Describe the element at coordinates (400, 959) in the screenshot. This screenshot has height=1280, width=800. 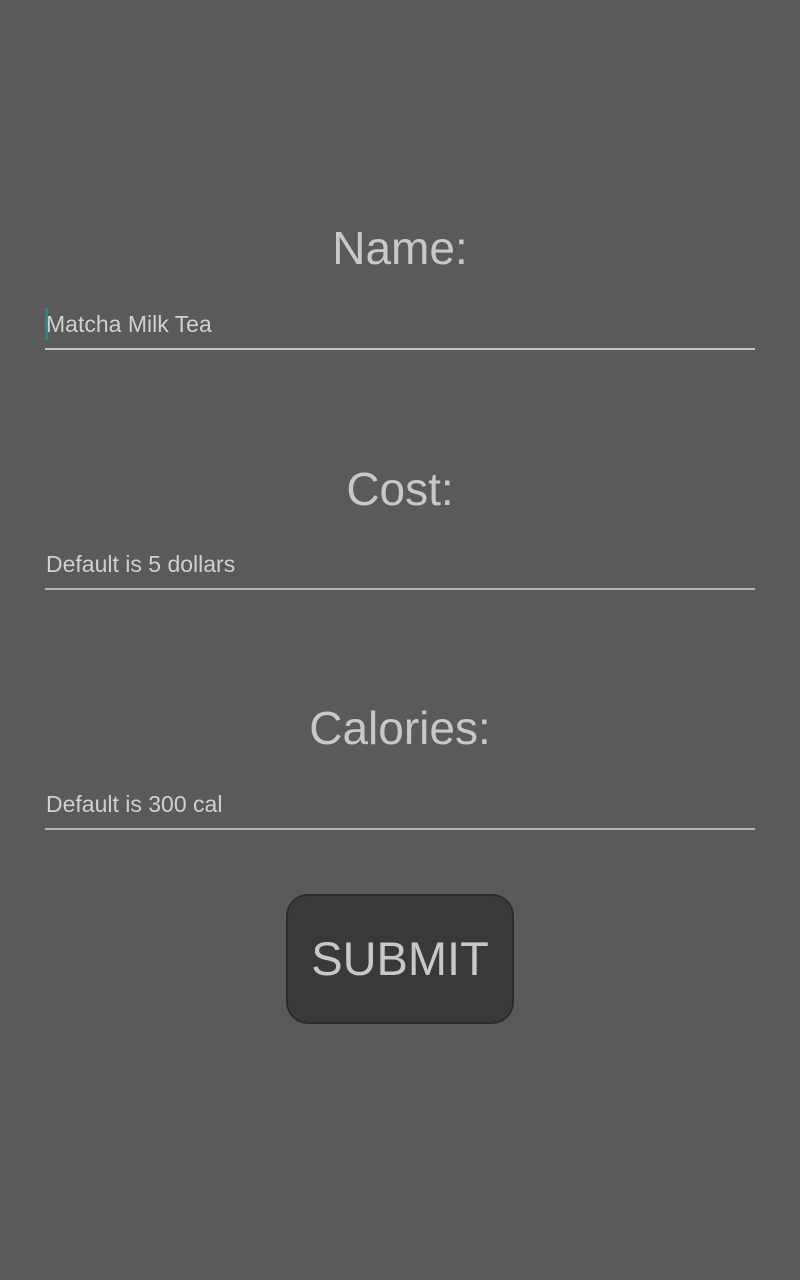
I see `submit-button: SUBMIT` at that location.